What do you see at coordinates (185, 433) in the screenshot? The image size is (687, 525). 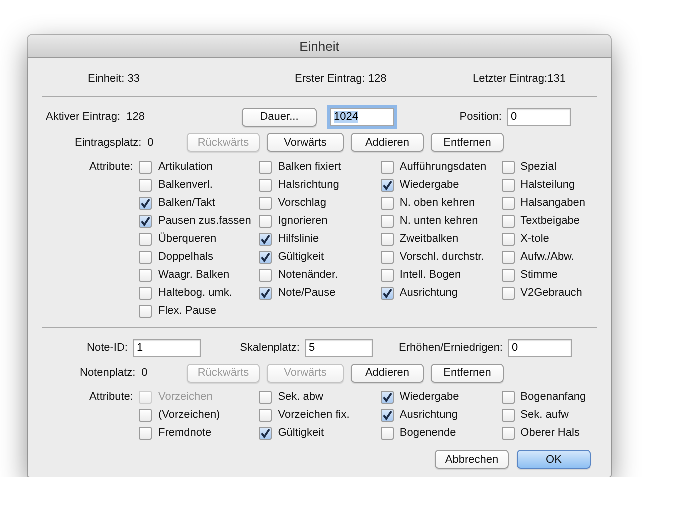 I see `checkbox-label: Fremdnote` at bounding box center [185, 433].